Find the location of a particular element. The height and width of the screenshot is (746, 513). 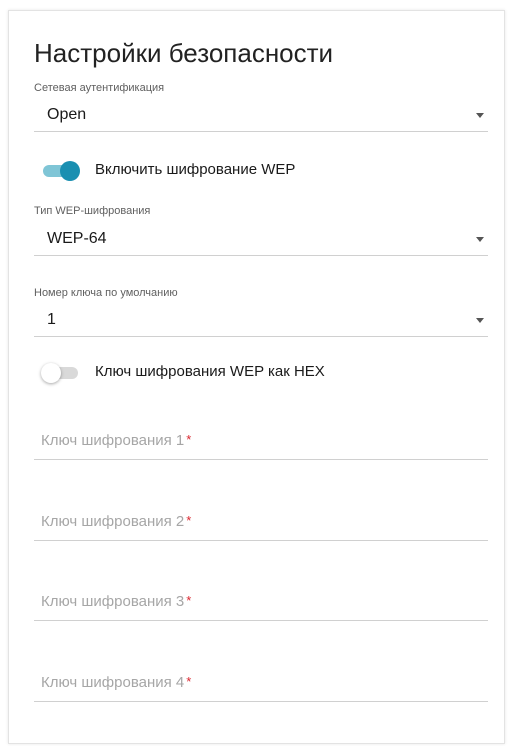

key-4-input: Ключ шифрования 4 * is located at coordinates (261, 686).